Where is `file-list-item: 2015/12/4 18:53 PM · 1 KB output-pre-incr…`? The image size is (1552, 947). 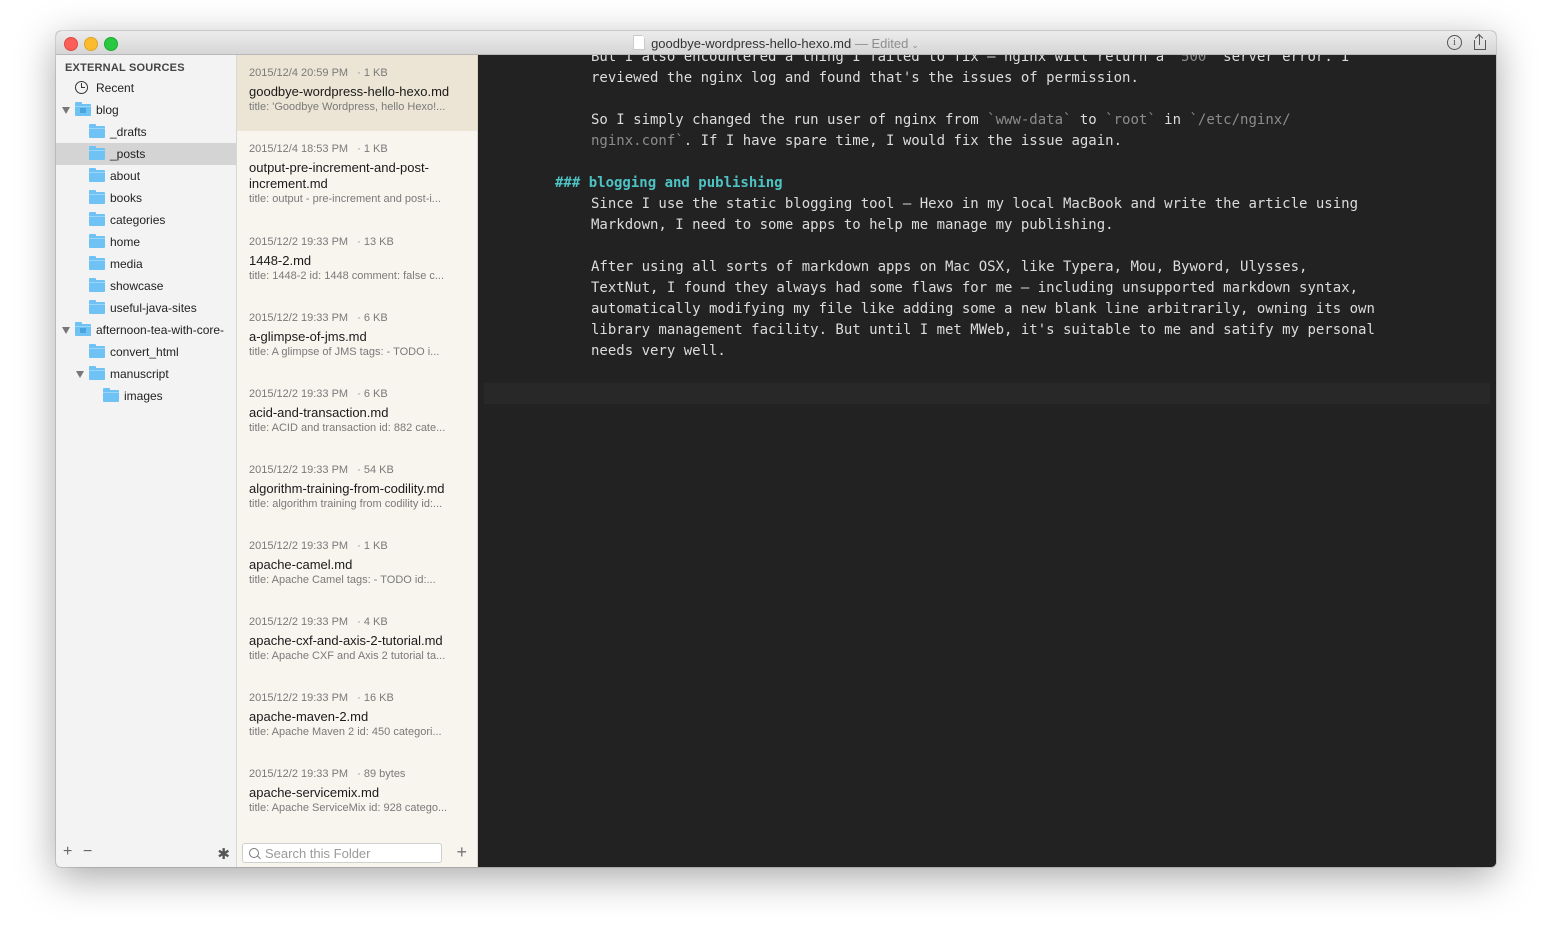 file-list-item: 2015/12/4 18:53 PM · 1 KB output-pre-incr… is located at coordinates (357, 177).